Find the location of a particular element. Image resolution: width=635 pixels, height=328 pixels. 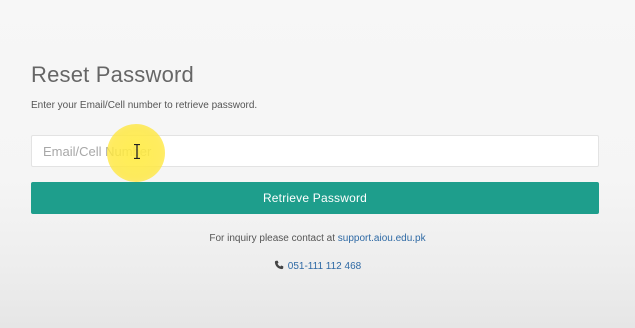

retrieve-password-button: Retrieve Password is located at coordinates (315, 198).